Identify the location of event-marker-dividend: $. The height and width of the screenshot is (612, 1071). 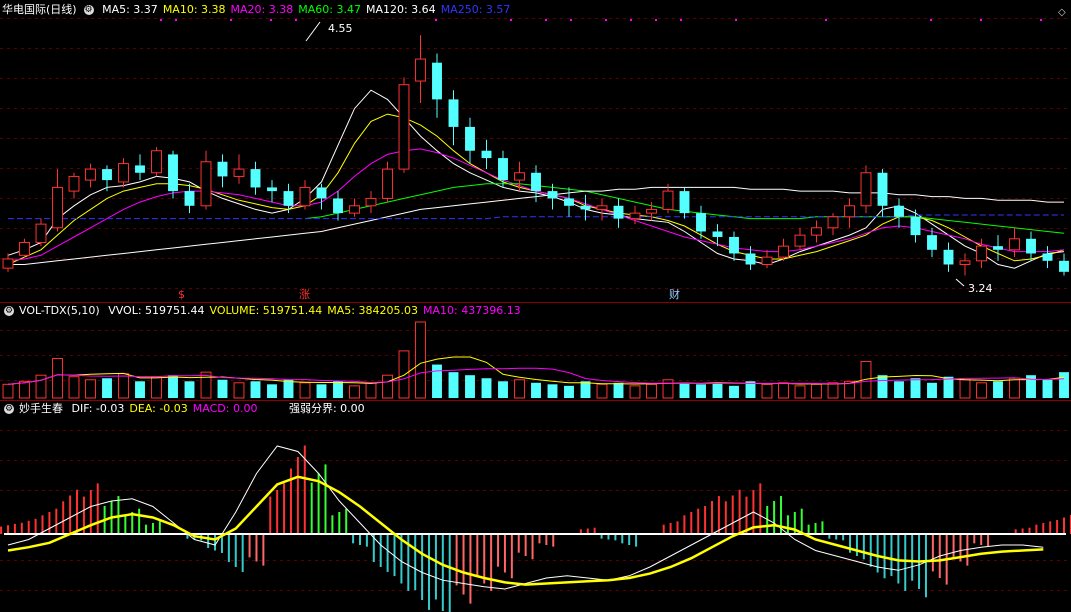
(181, 294).